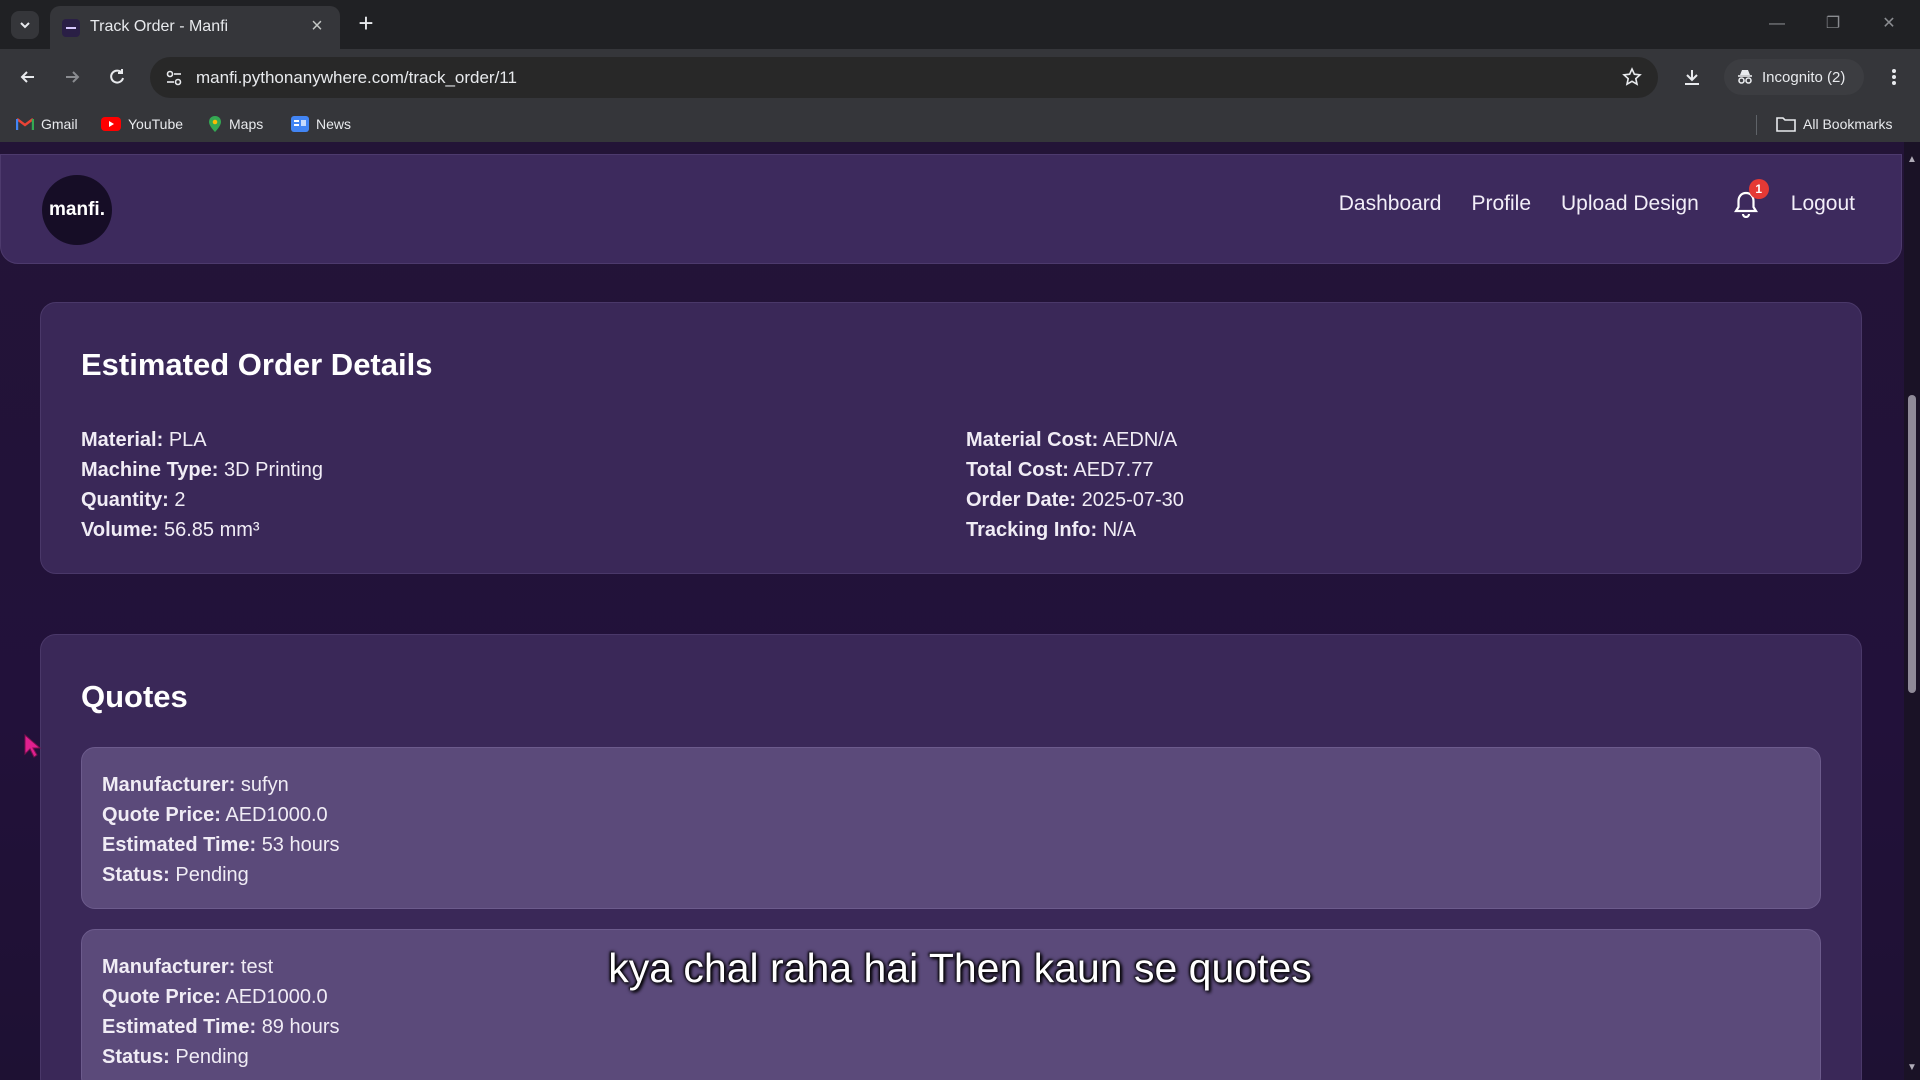 This screenshot has height=1080, width=1920. Describe the element at coordinates (1912, 544) in the screenshot. I see `scrollbar-thumb` at that location.